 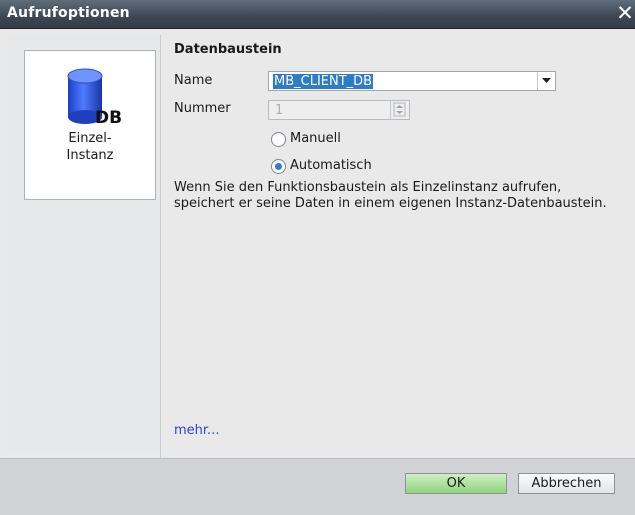 I want to click on radio-automatic: Automatisch, so click(x=356, y=167).